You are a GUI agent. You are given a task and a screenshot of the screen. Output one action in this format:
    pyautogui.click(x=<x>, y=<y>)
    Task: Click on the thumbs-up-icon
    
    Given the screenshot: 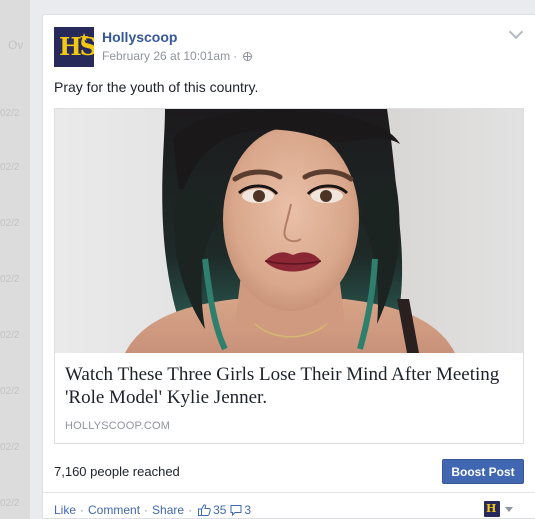 What is the action you would take?
    pyautogui.click(x=204, y=510)
    